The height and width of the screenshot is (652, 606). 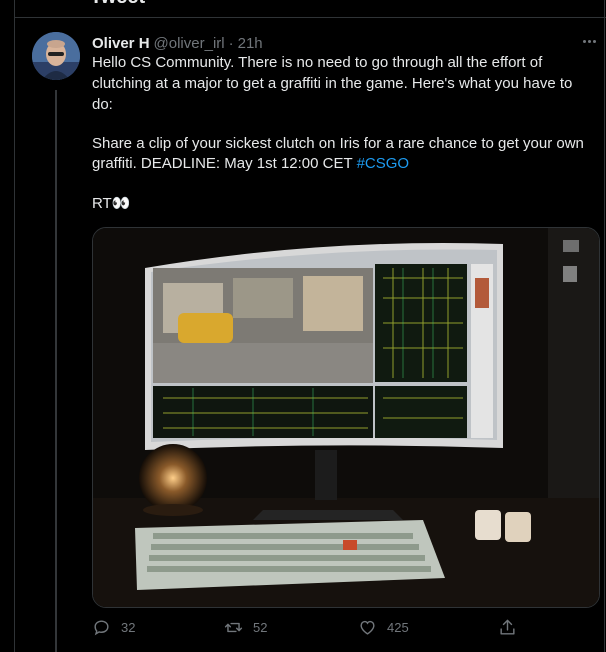 I want to click on reply-button: 32, so click(x=113, y=627).